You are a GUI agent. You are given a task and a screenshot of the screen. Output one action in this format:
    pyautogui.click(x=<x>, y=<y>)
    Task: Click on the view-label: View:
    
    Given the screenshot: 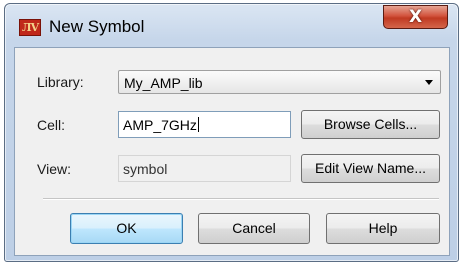 What is the action you would take?
    pyautogui.click(x=54, y=169)
    